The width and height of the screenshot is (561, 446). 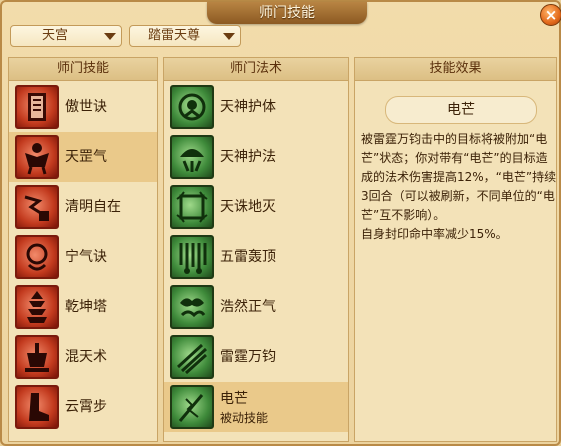 What do you see at coordinates (192, 257) in the screenshot?
I see `thunder-icon` at bounding box center [192, 257].